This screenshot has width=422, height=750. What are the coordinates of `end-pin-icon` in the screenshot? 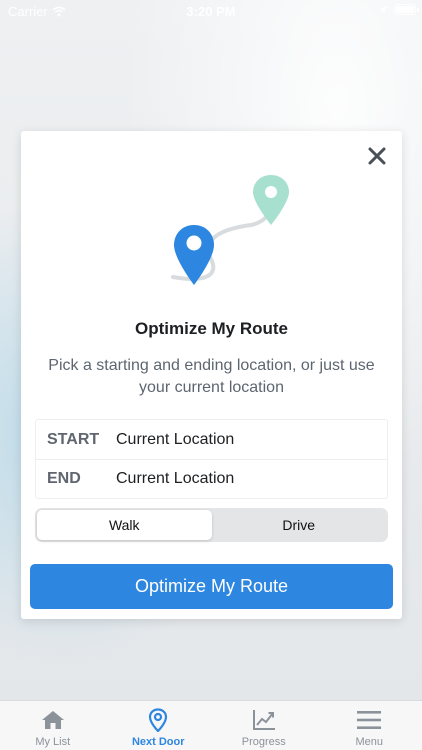 It's located at (271, 200).